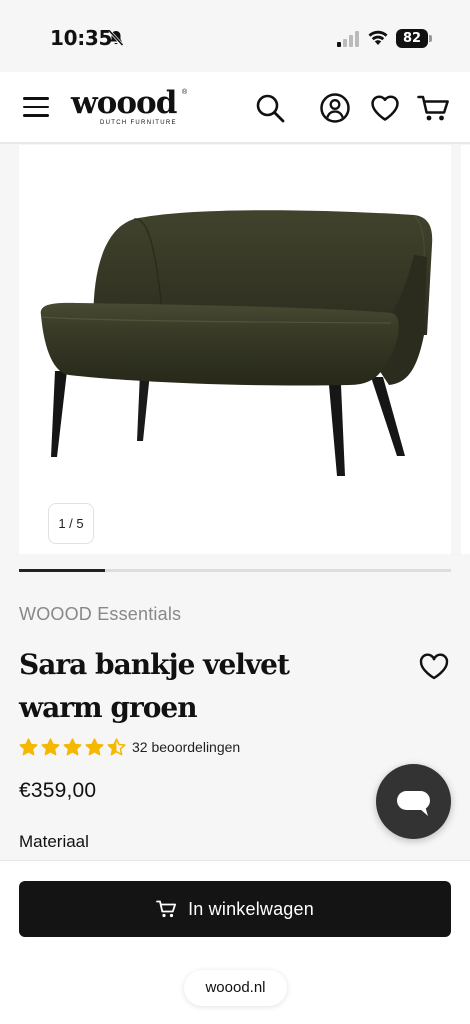 Image resolution: width=470 pixels, height=1024 pixels. I want to click on rating-stars, so click(74, 747).